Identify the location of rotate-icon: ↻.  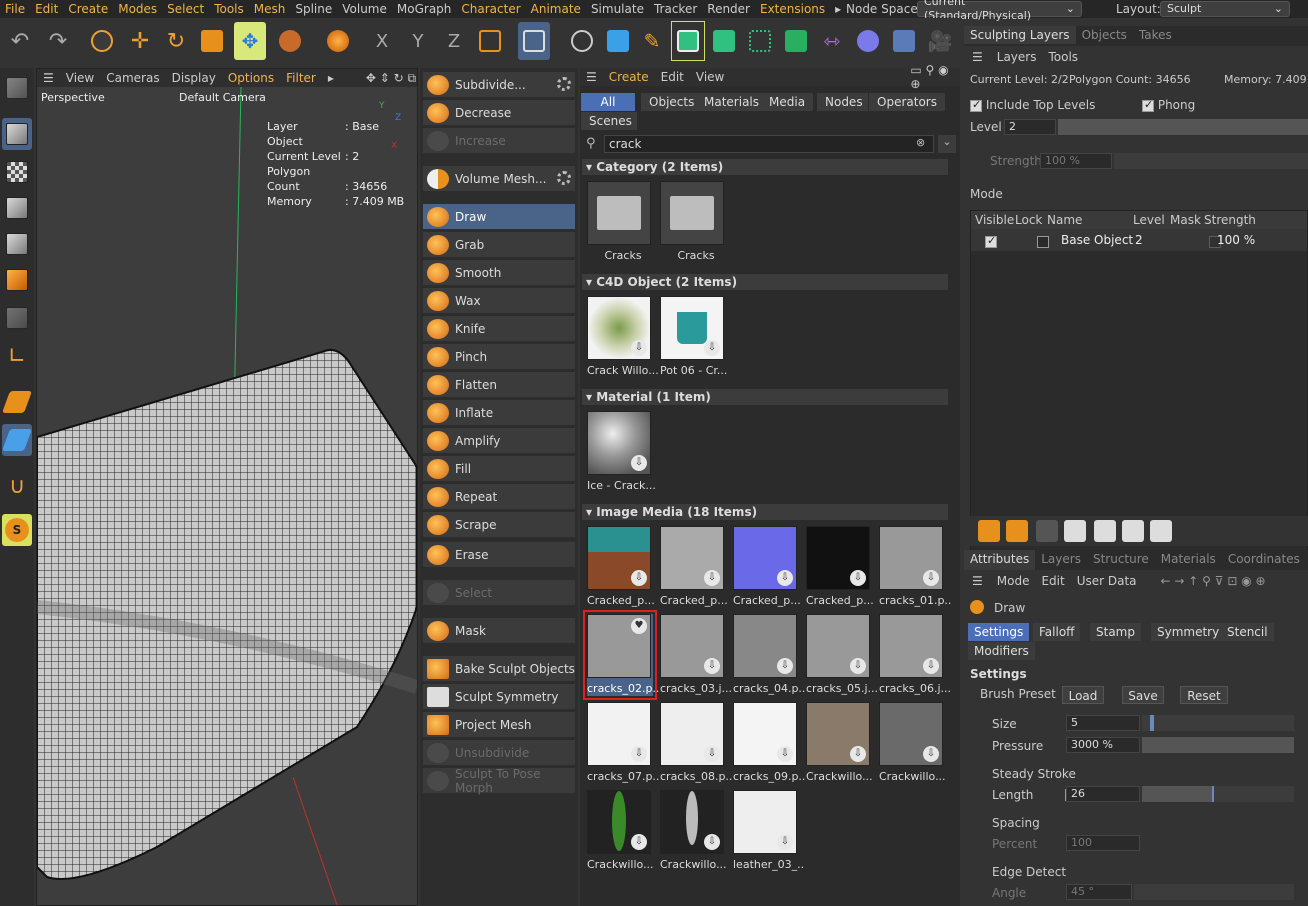
(176, 41).